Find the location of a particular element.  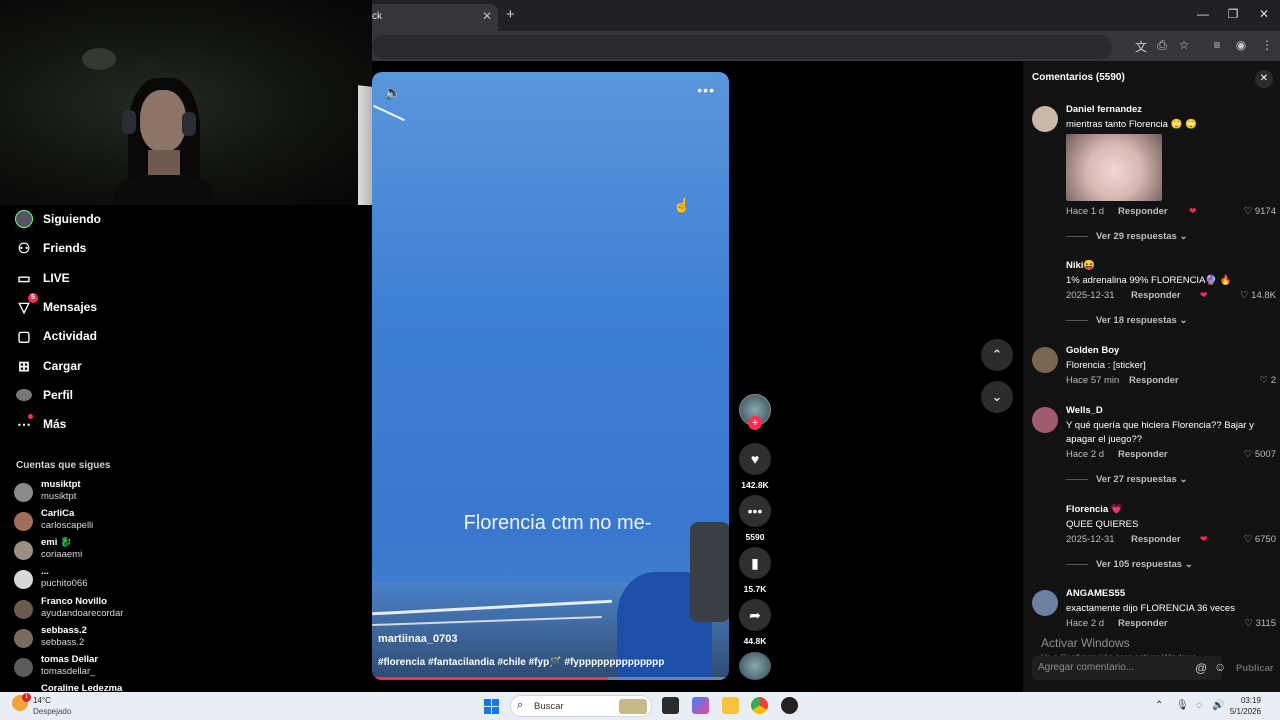

comments-title: Comentarios (5590) is located at coordinates (1078, 77).